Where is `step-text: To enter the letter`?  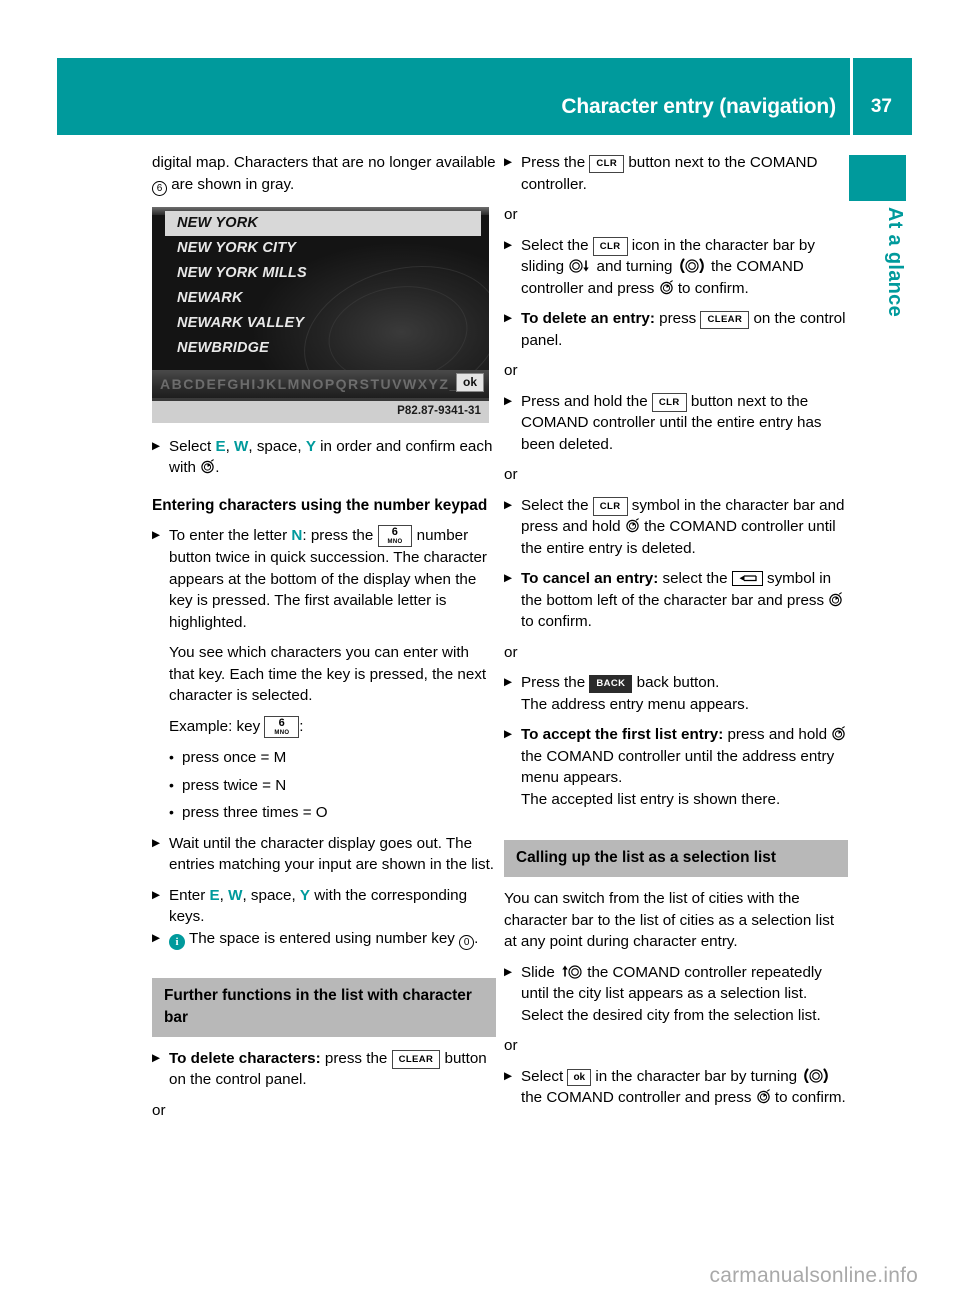 step-text: To enter the letter is located at coordinates (230, 535).